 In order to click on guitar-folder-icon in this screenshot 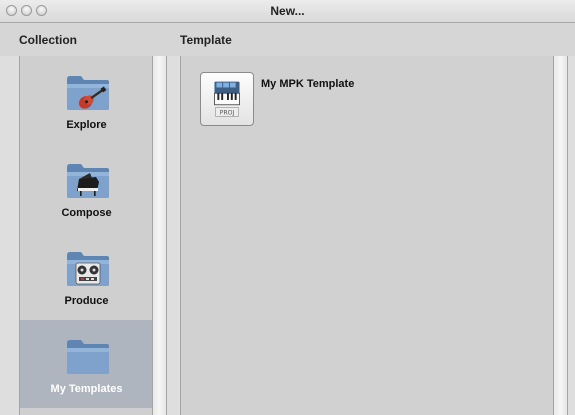, I will do `click(88, 93)`.